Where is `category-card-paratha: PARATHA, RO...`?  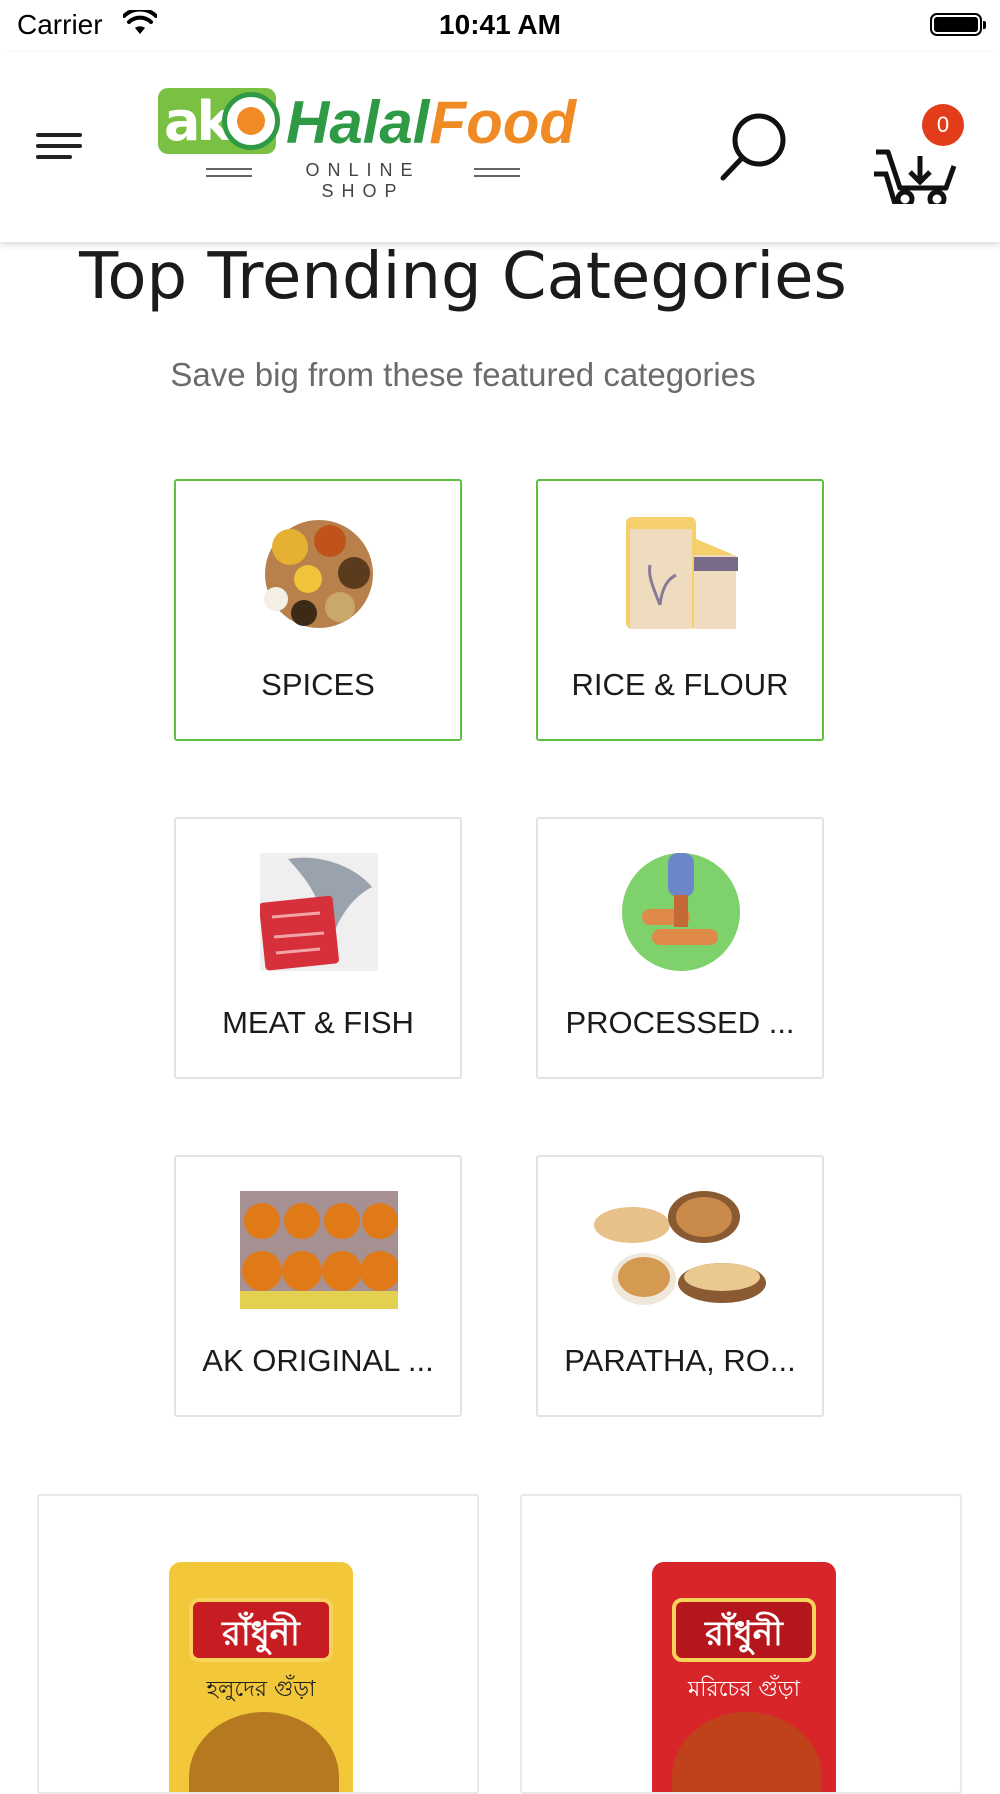 category-card-paratha: PARATHA, RO... is located at coordinates (680, 1286).